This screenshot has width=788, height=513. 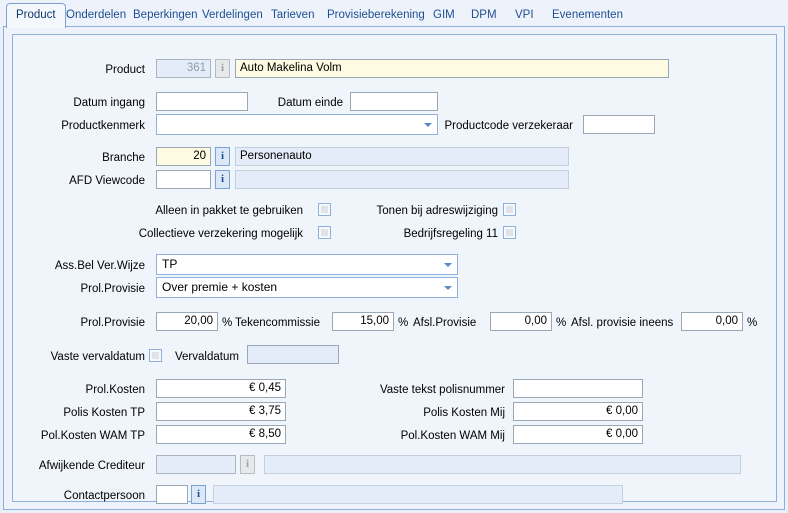 What do you see at coordinates (307, 264) in the screenshot?
I see `ass-bel-ver-wijze-combo: TP` at bounding box center [307, 264].